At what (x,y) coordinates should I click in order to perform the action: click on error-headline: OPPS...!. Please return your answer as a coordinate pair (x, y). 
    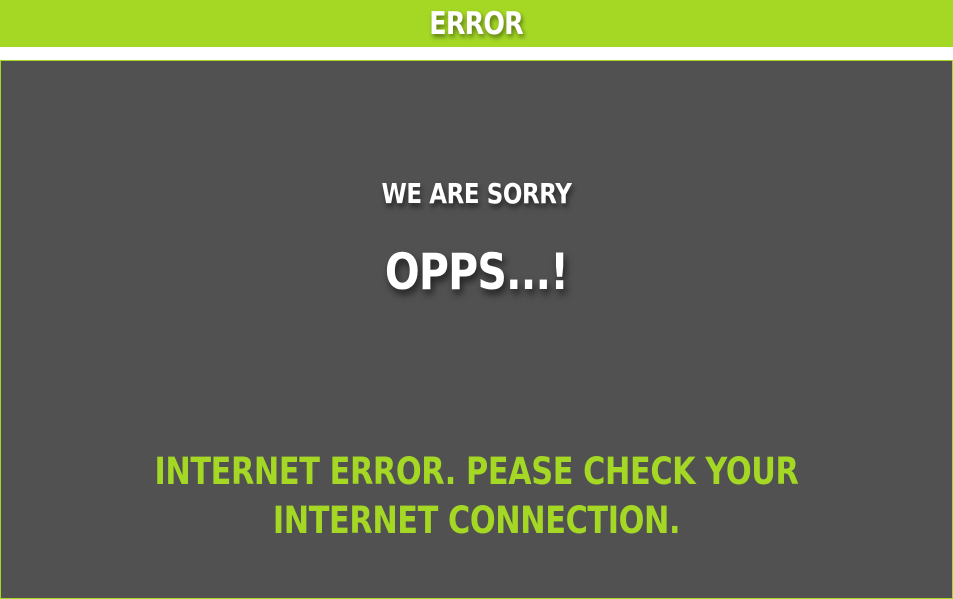
    Looking at the image, I should click on (476, 272).